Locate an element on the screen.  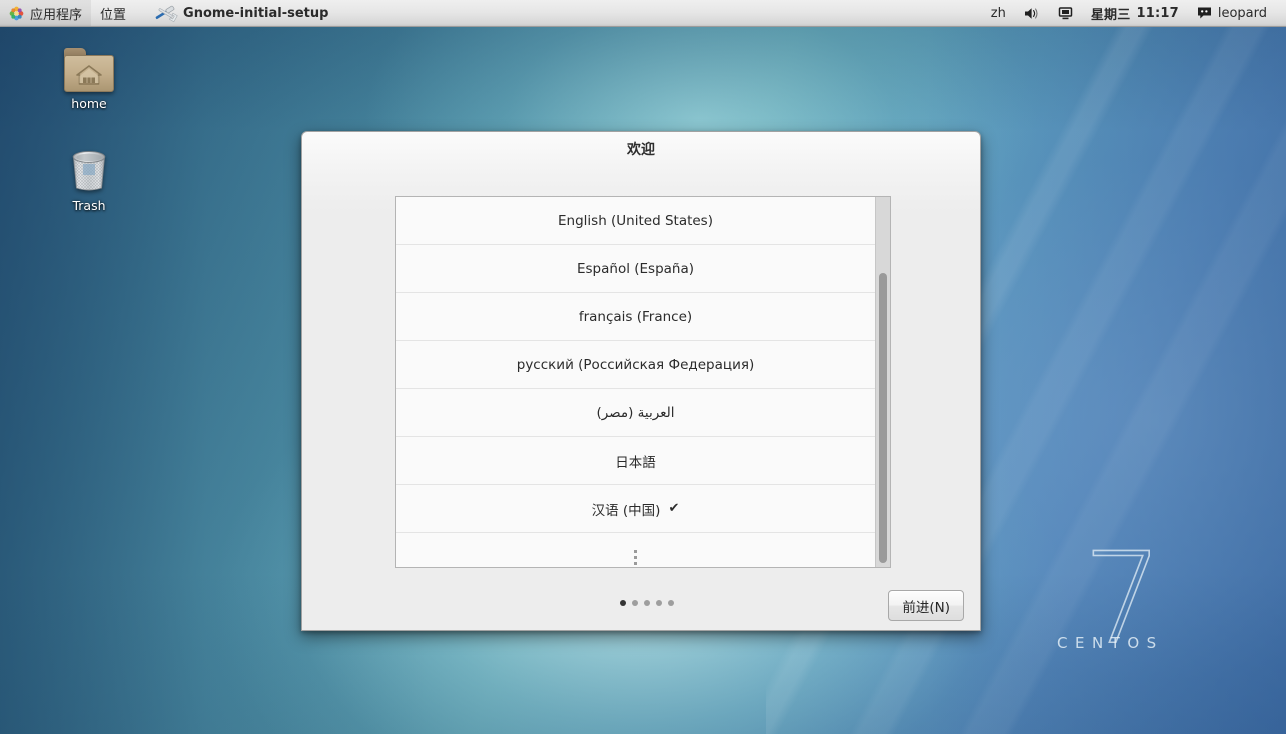
tools-icon is located at coordinates (165, 13).